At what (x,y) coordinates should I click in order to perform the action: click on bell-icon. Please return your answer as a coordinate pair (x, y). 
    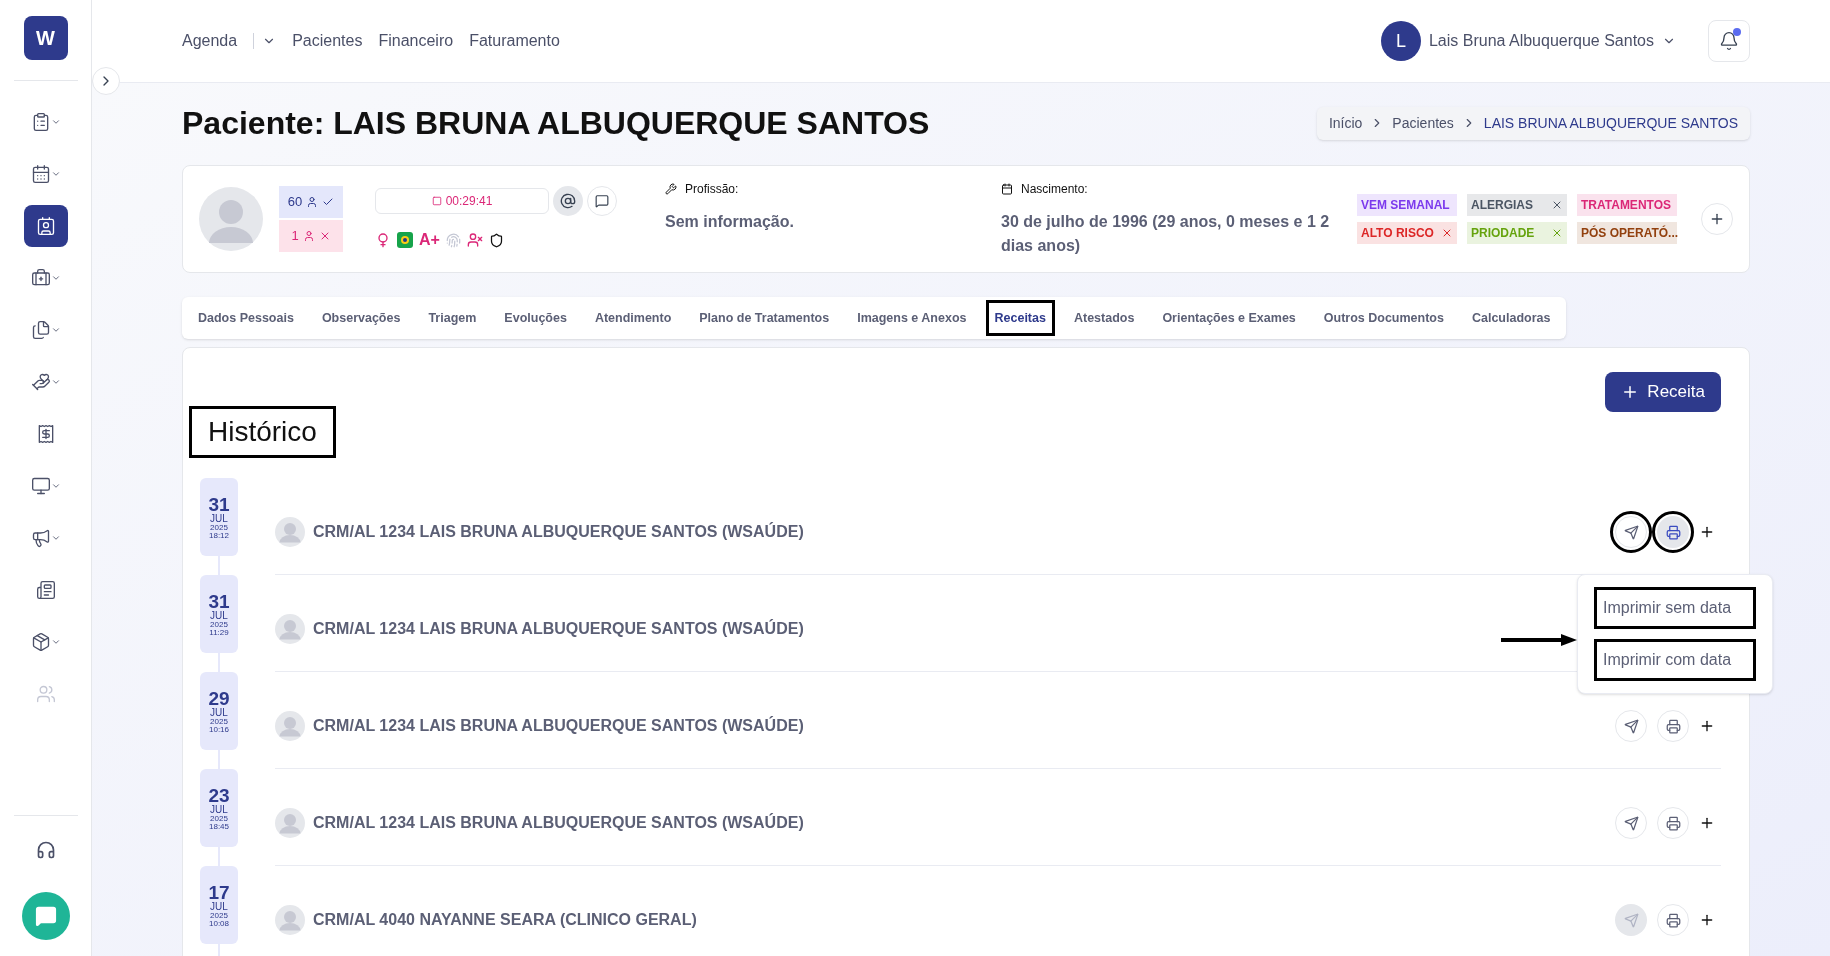
    Looking at the image, I should click on (1729, 41).